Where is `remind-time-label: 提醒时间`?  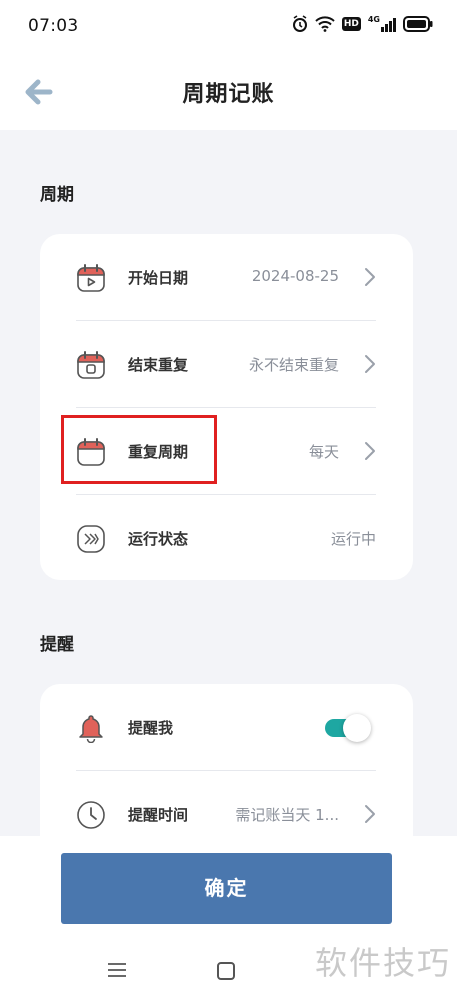
remind-time-label: 提醒时间 is located at coordinates (158, 815).